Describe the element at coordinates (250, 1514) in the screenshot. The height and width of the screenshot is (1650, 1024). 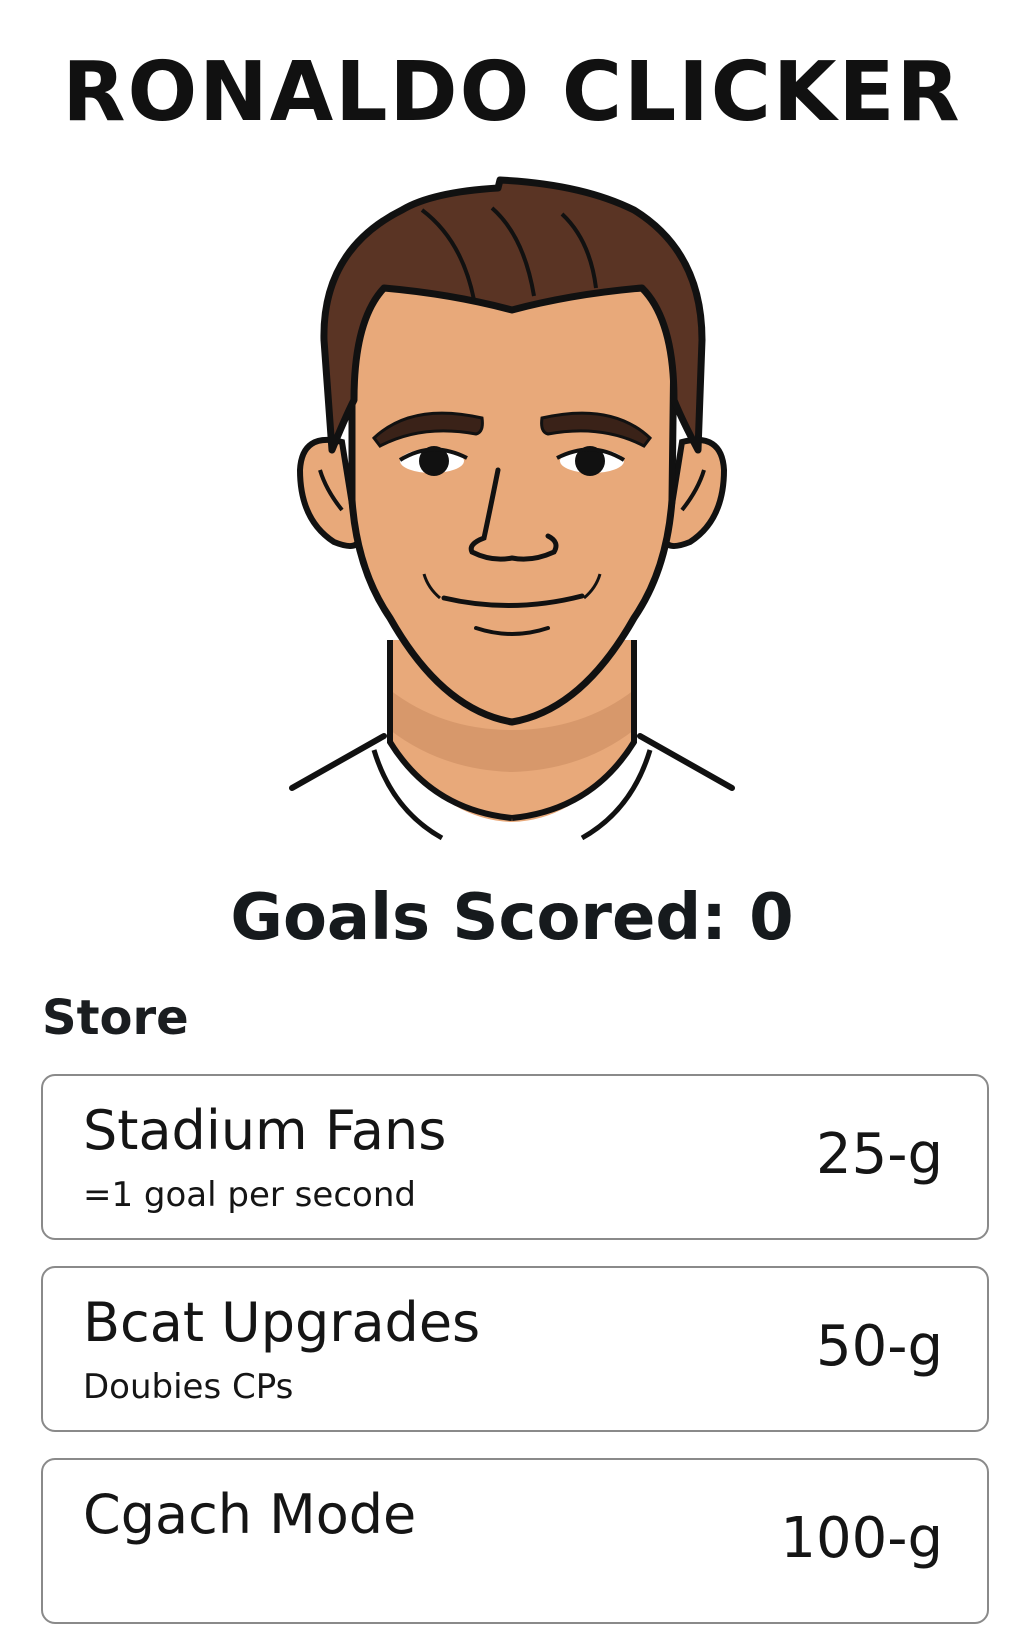
I see `store-item-name: Cgach Mode` at that location.